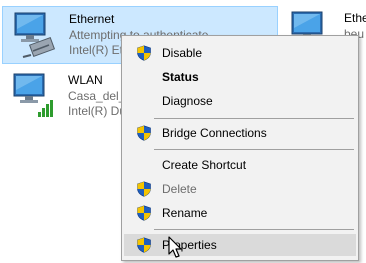  What do you see at coordinates (240, 189) in the screenshot?
I see `menu-item-delete: Delete` at bounding box center [240, 189].